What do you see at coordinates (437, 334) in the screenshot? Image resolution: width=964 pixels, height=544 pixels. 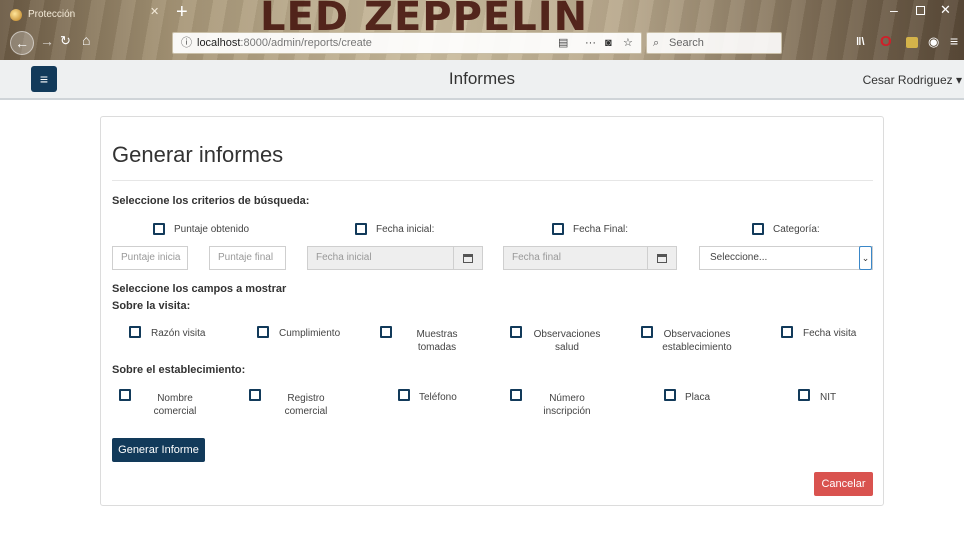 I see `field-samples-line1: Muestras` at bounding box center [437, 334].